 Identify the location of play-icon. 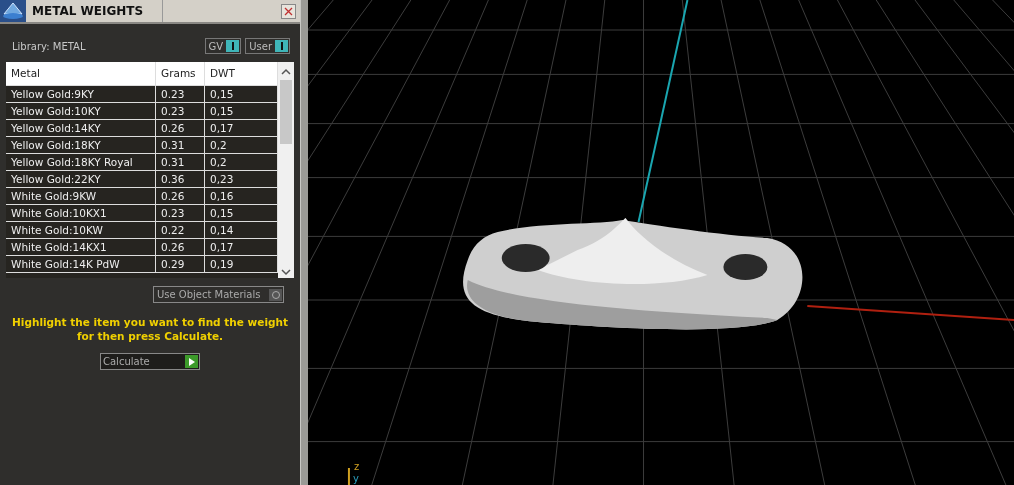
(191, 361).